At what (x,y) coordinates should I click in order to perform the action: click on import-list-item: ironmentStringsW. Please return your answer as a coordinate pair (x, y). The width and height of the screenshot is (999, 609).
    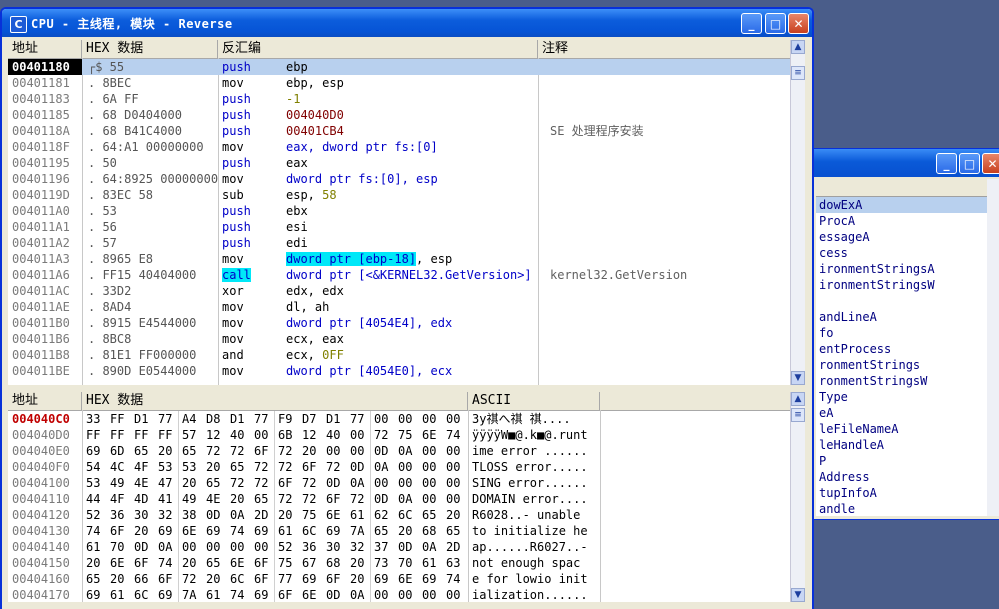
    Looking at the image, I should click on (901, 285).